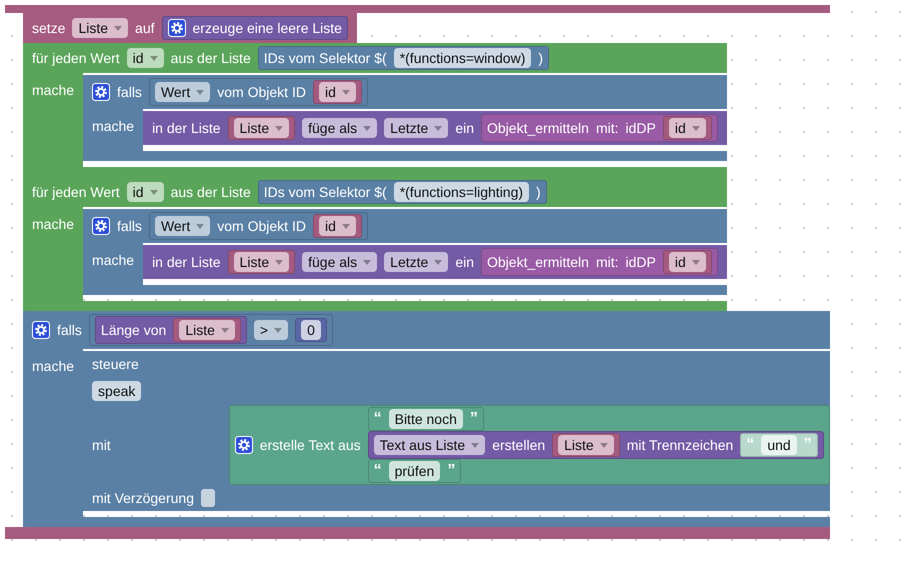 This screenshot has width=905, height=561. Describe the element at coordinates (541, 58) in the screenshot. I see `block-label: )` at that location.